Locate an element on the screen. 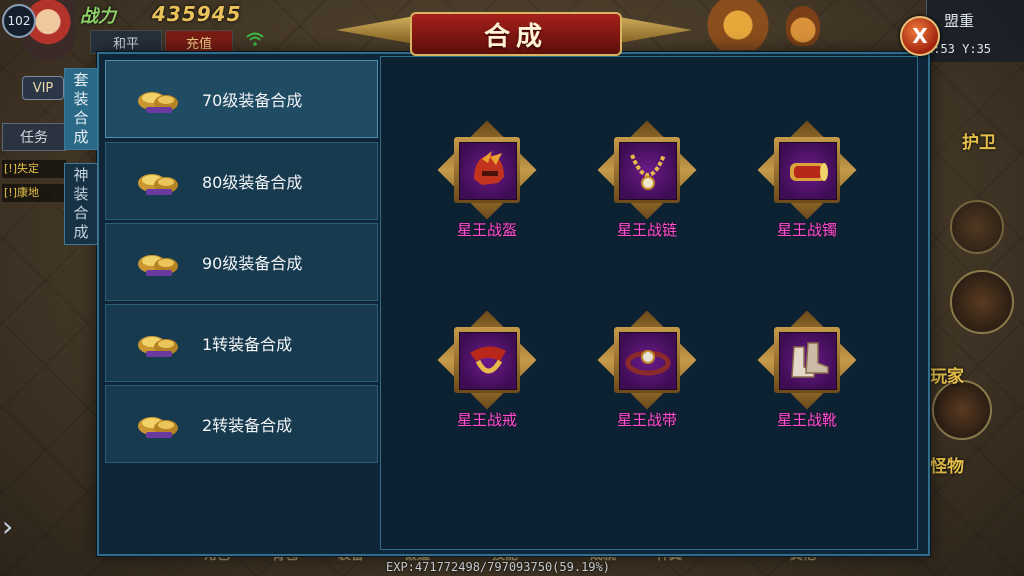 This screenshot has width=1024, height=576. quest-line: [!]康地 is located at coordinates (34, 193).